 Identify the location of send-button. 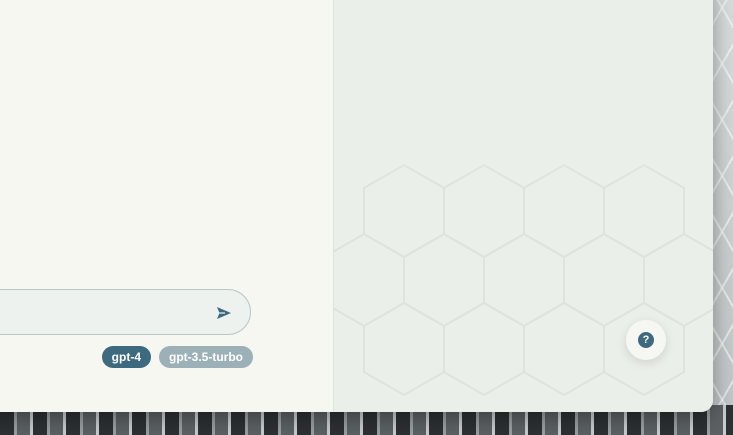
(224, 313).